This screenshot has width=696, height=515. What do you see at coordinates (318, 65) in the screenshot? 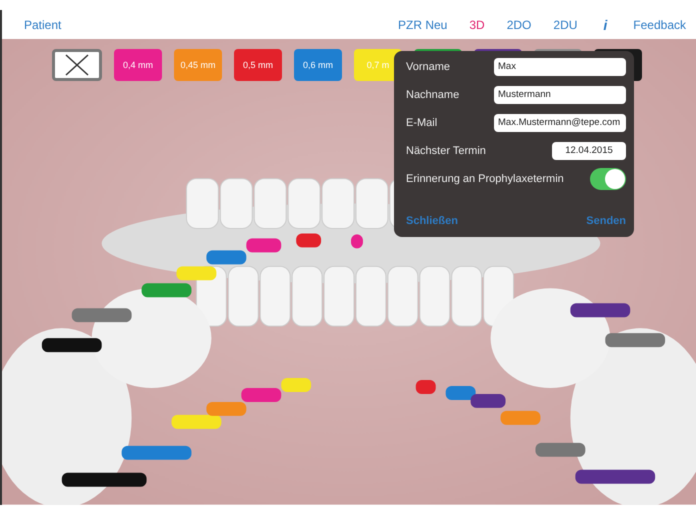
I see `size-chip: 0,6 mm` at bounding box center [318, 65].